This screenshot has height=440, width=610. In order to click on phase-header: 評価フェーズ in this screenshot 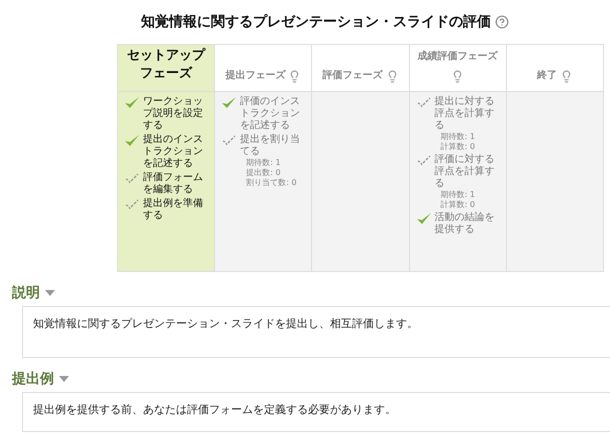, I will do `click(360, 68)`.